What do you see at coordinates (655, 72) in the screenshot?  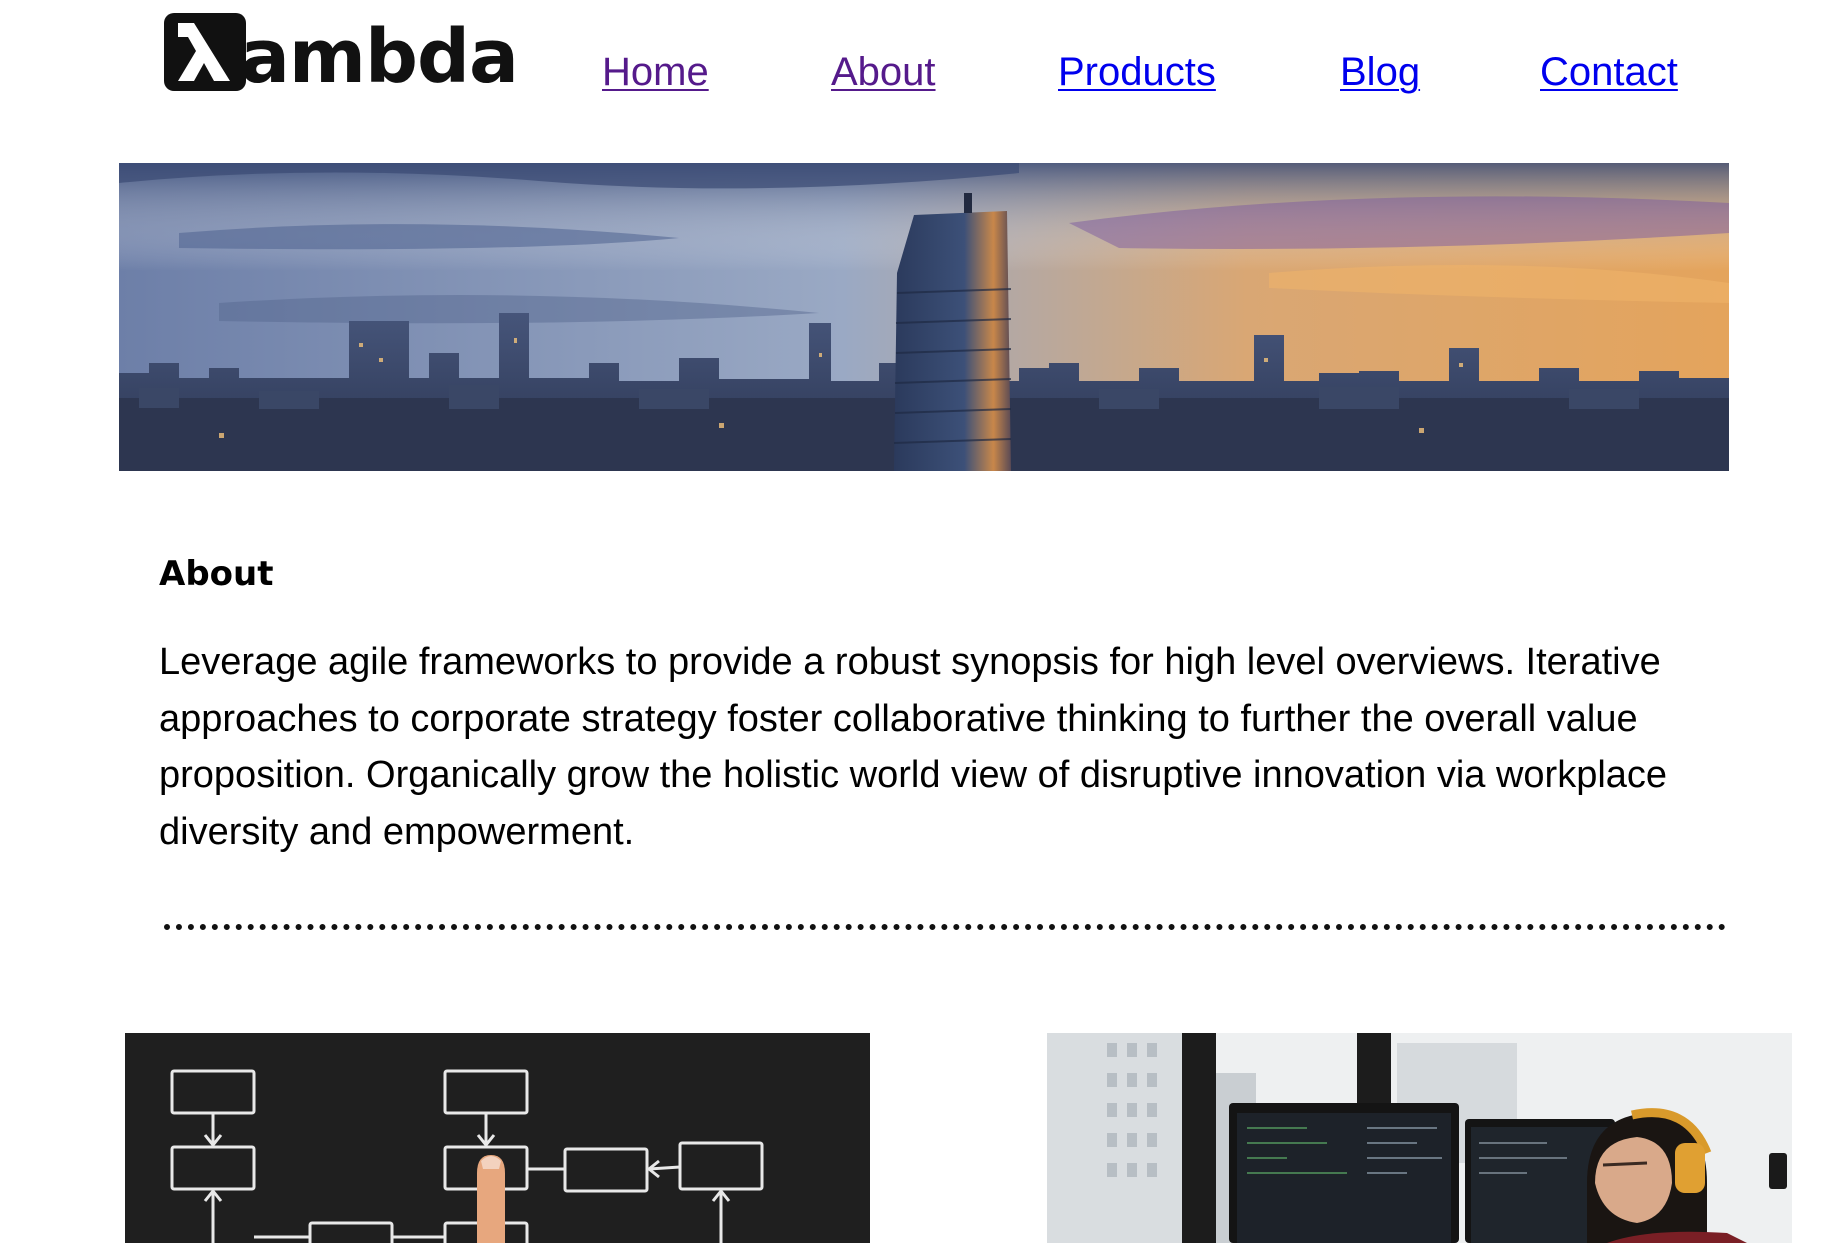 I see `nav-link-home: Home` at bounding box center [655, 72].